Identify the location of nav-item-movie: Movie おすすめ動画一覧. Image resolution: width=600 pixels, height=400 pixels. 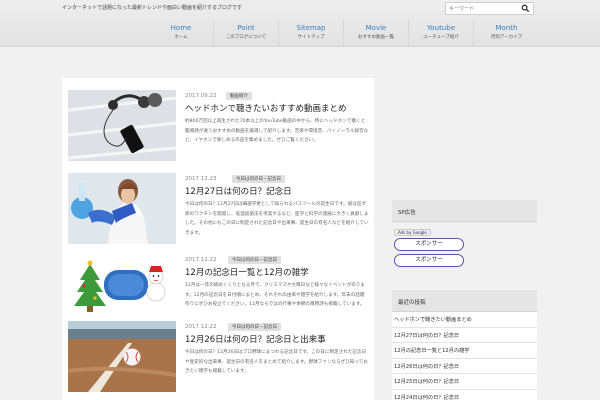
(376, 33).